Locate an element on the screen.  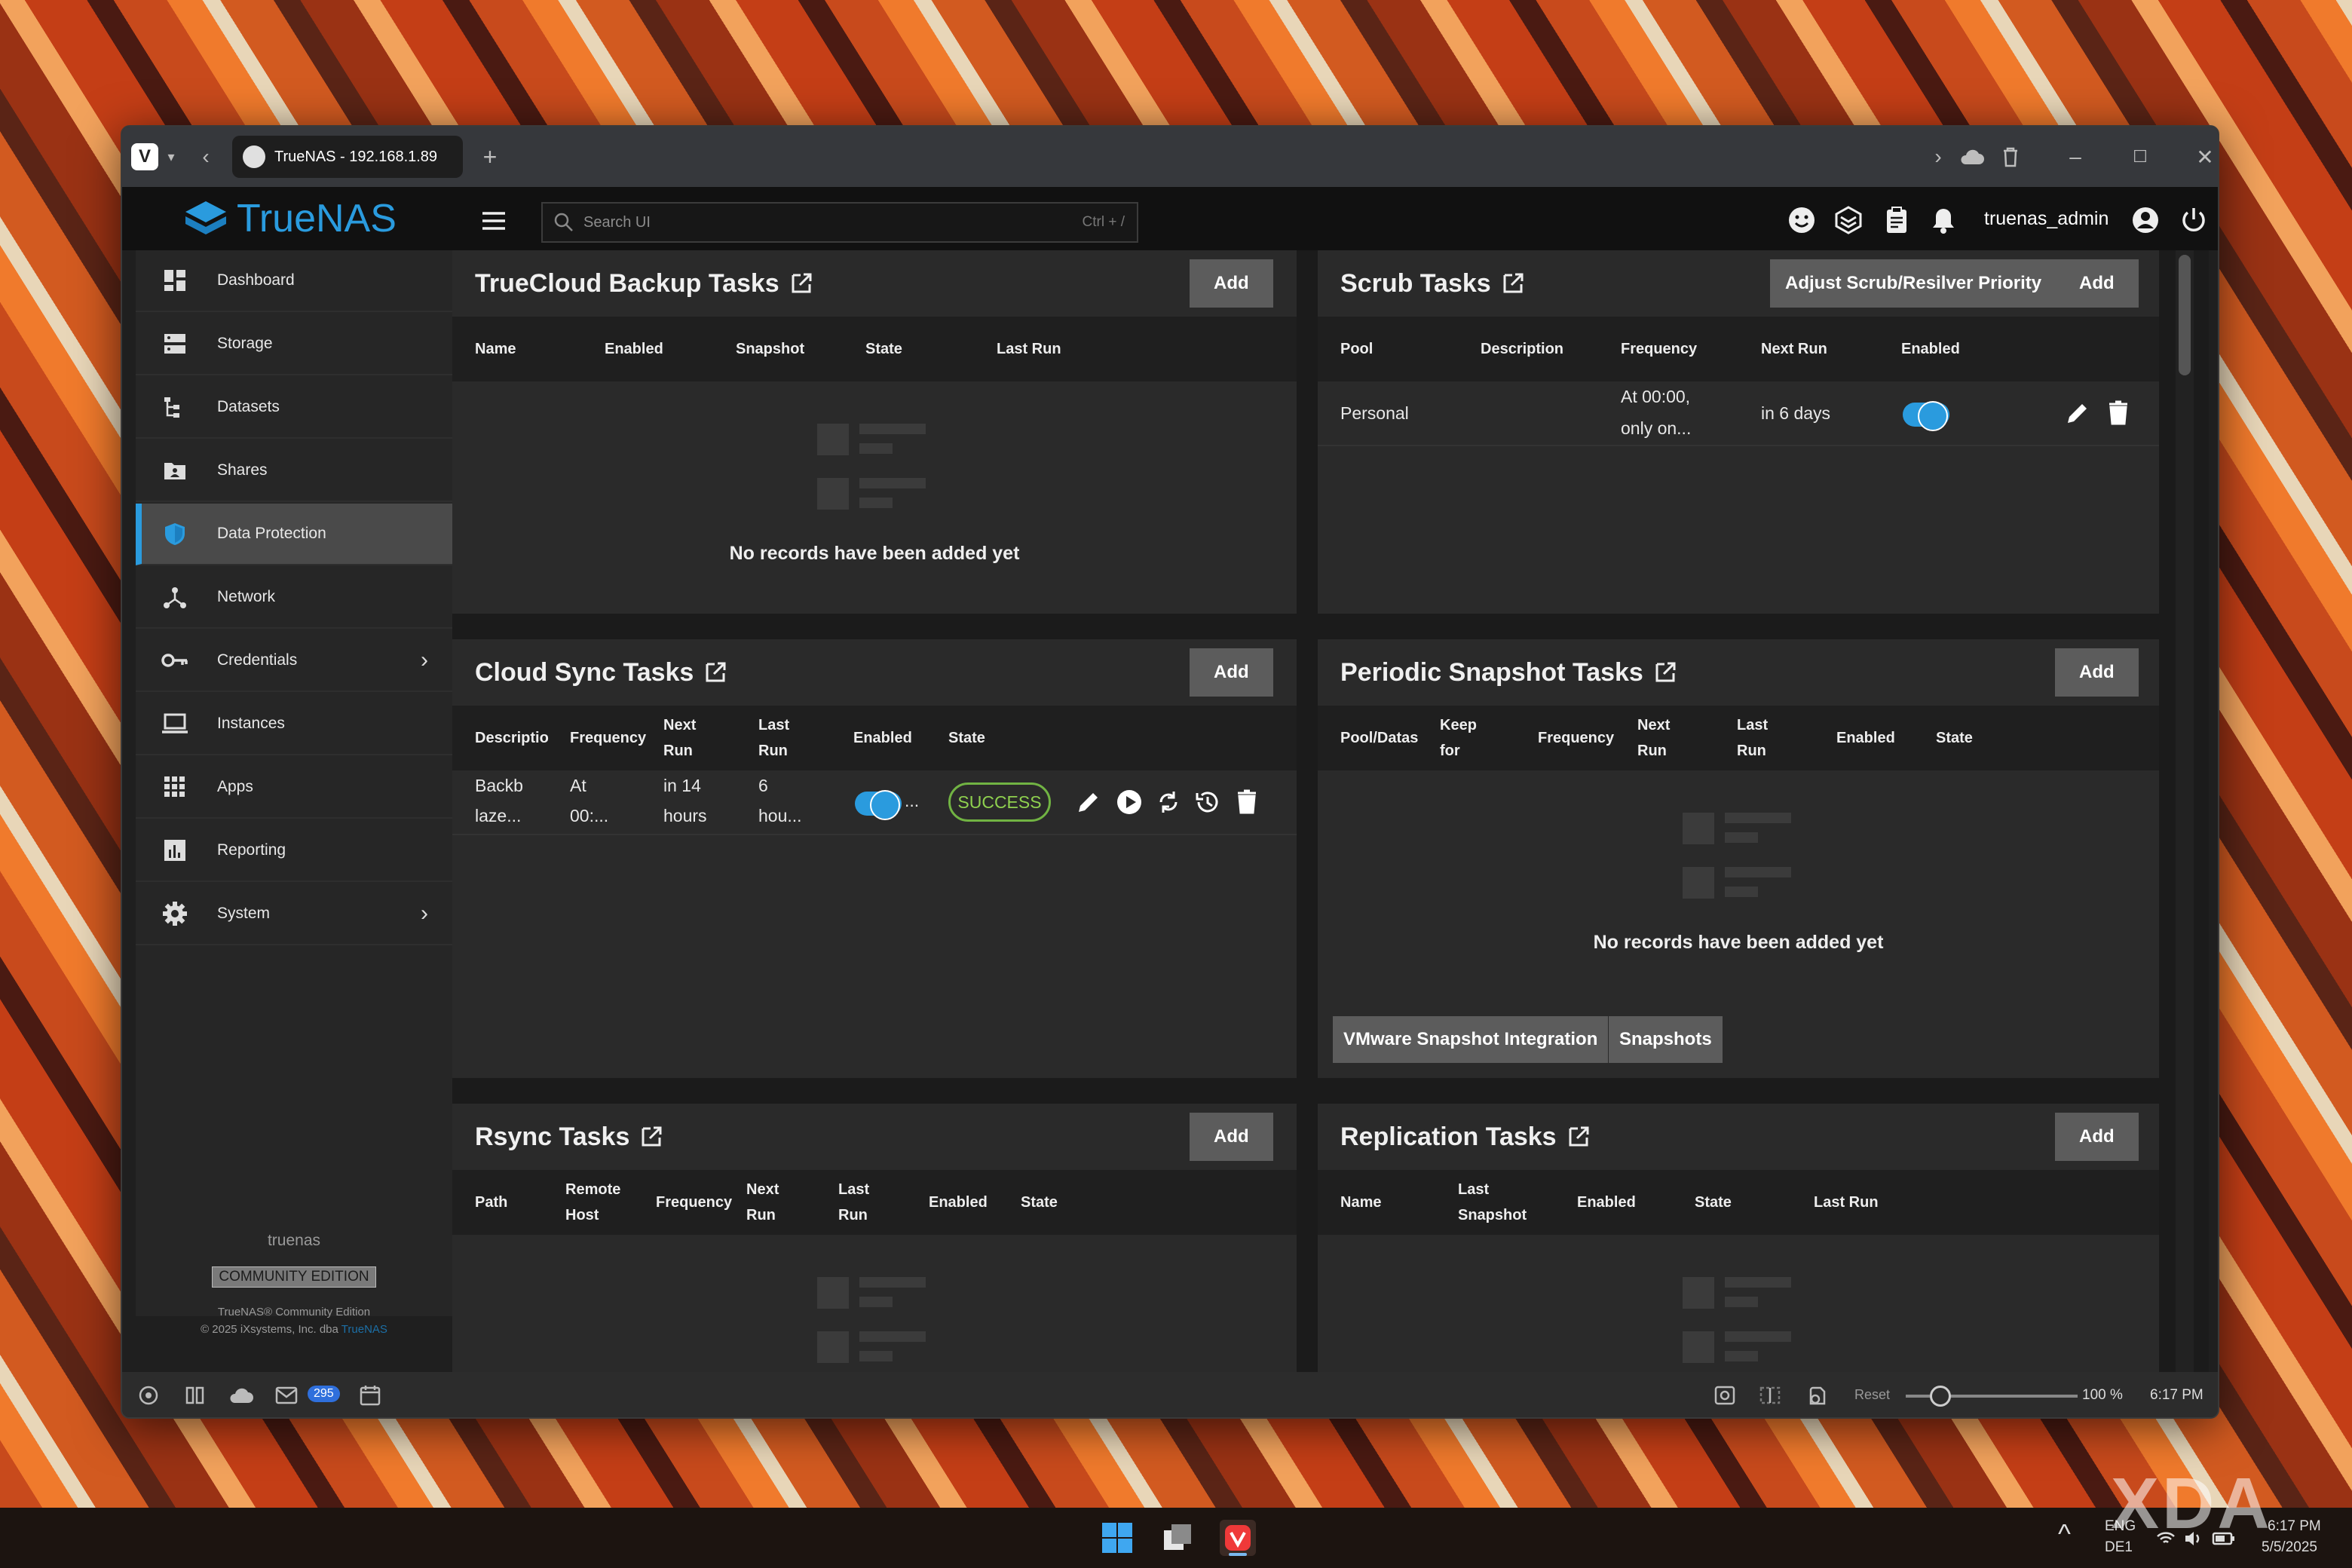
search-input: Search UI Ctrl + / is located at coordinates (839, 222).